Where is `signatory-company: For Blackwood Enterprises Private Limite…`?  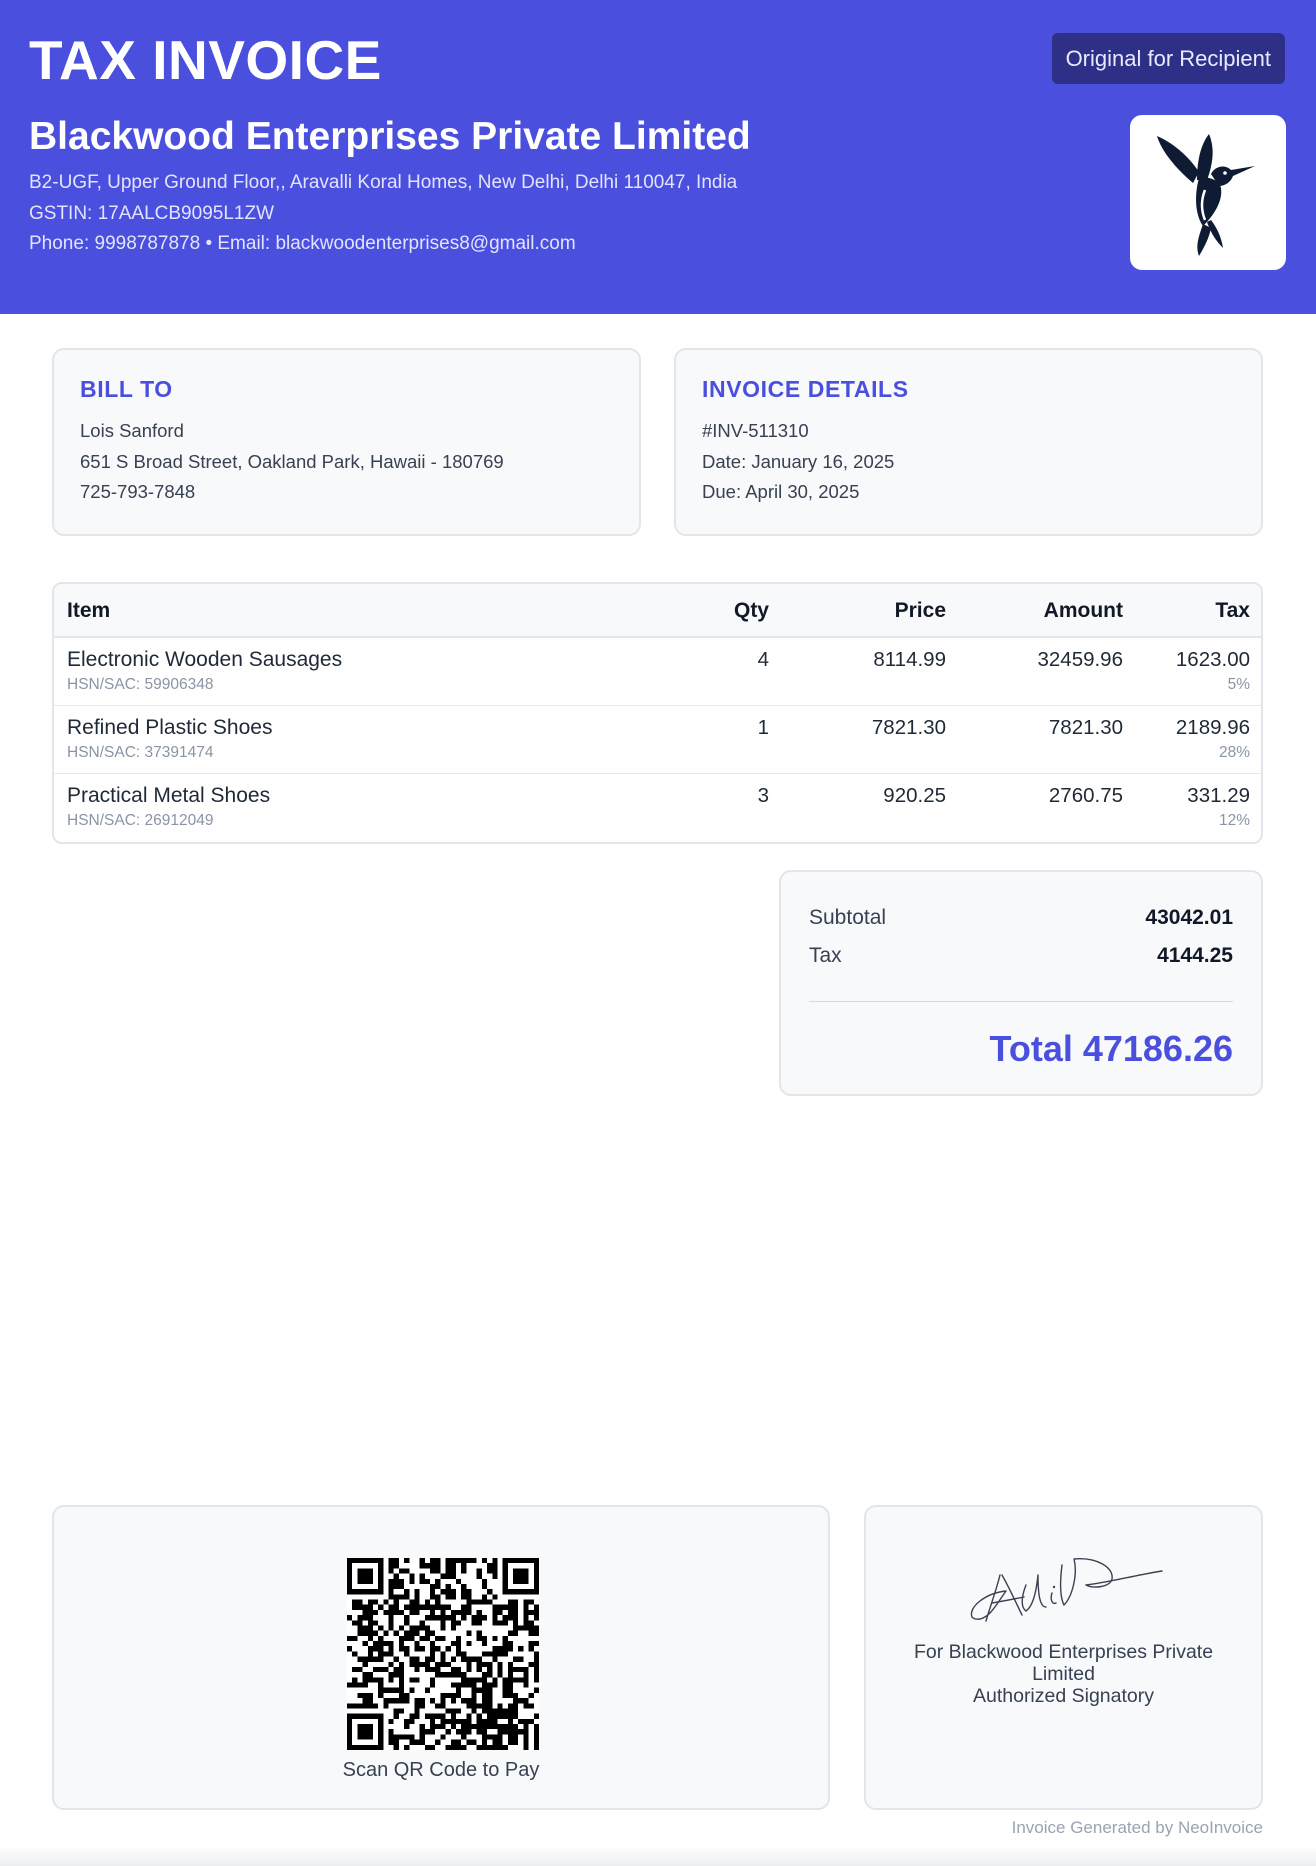
signatory-company: For Blackwood Enterprises Private Limite… is located at coordinates (1063, 1663).